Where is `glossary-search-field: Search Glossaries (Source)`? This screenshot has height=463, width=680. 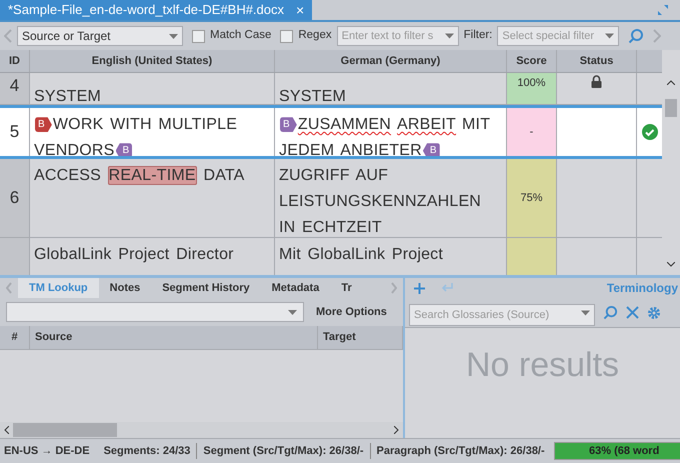 glossary-search-field: Search Glossaries (Source) is located at coordinates (502, 315).